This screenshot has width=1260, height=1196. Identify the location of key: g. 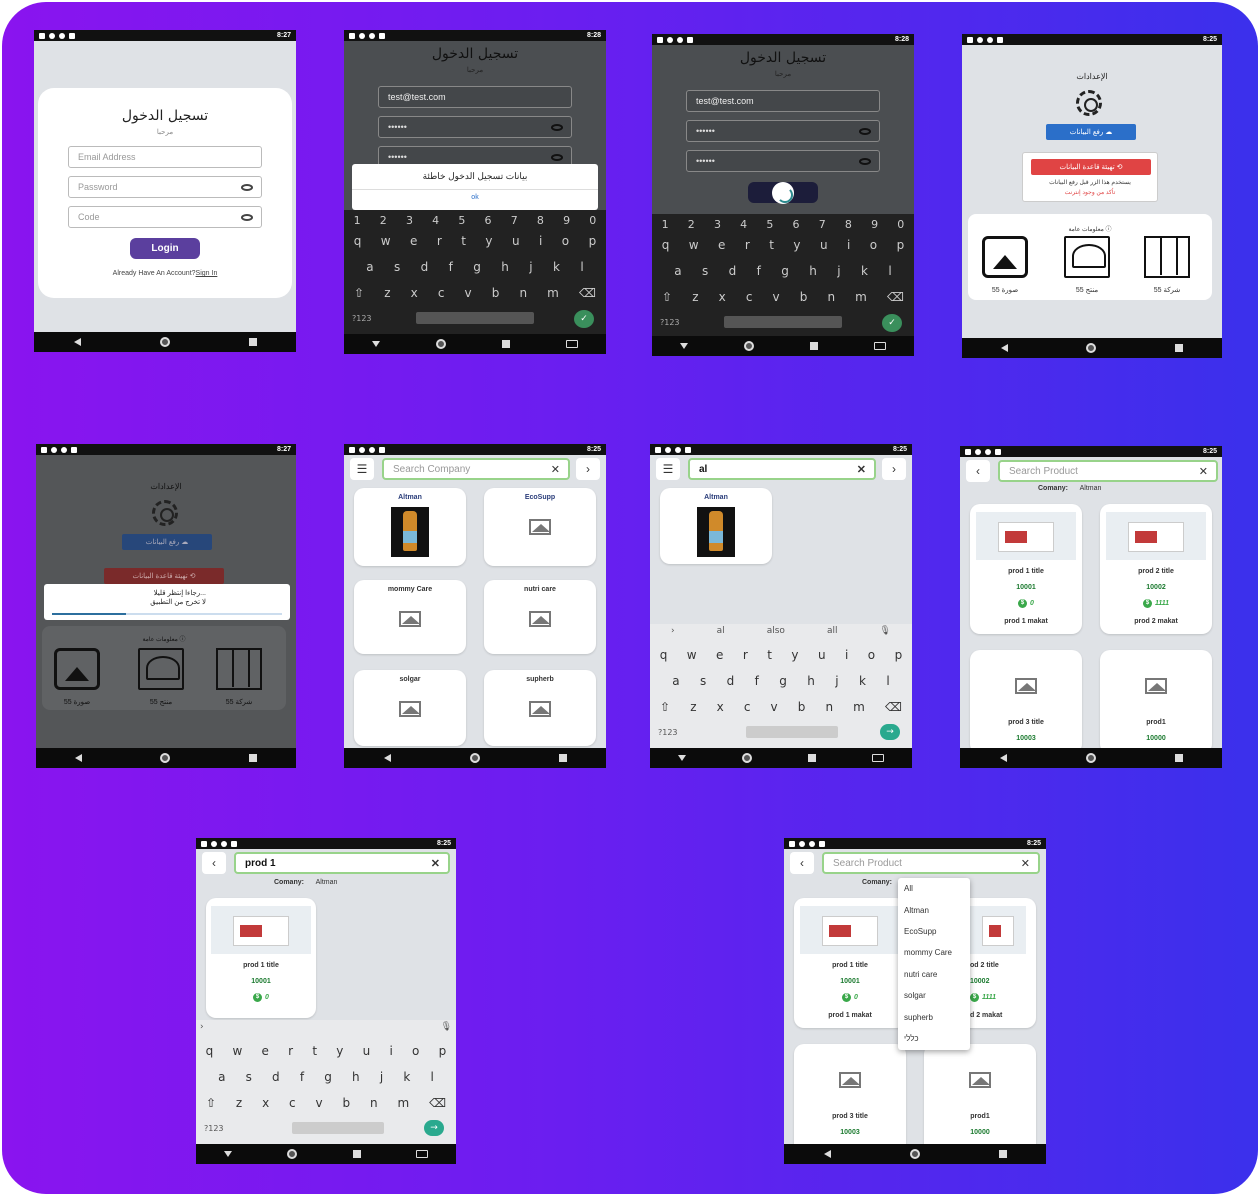
(477, 267).